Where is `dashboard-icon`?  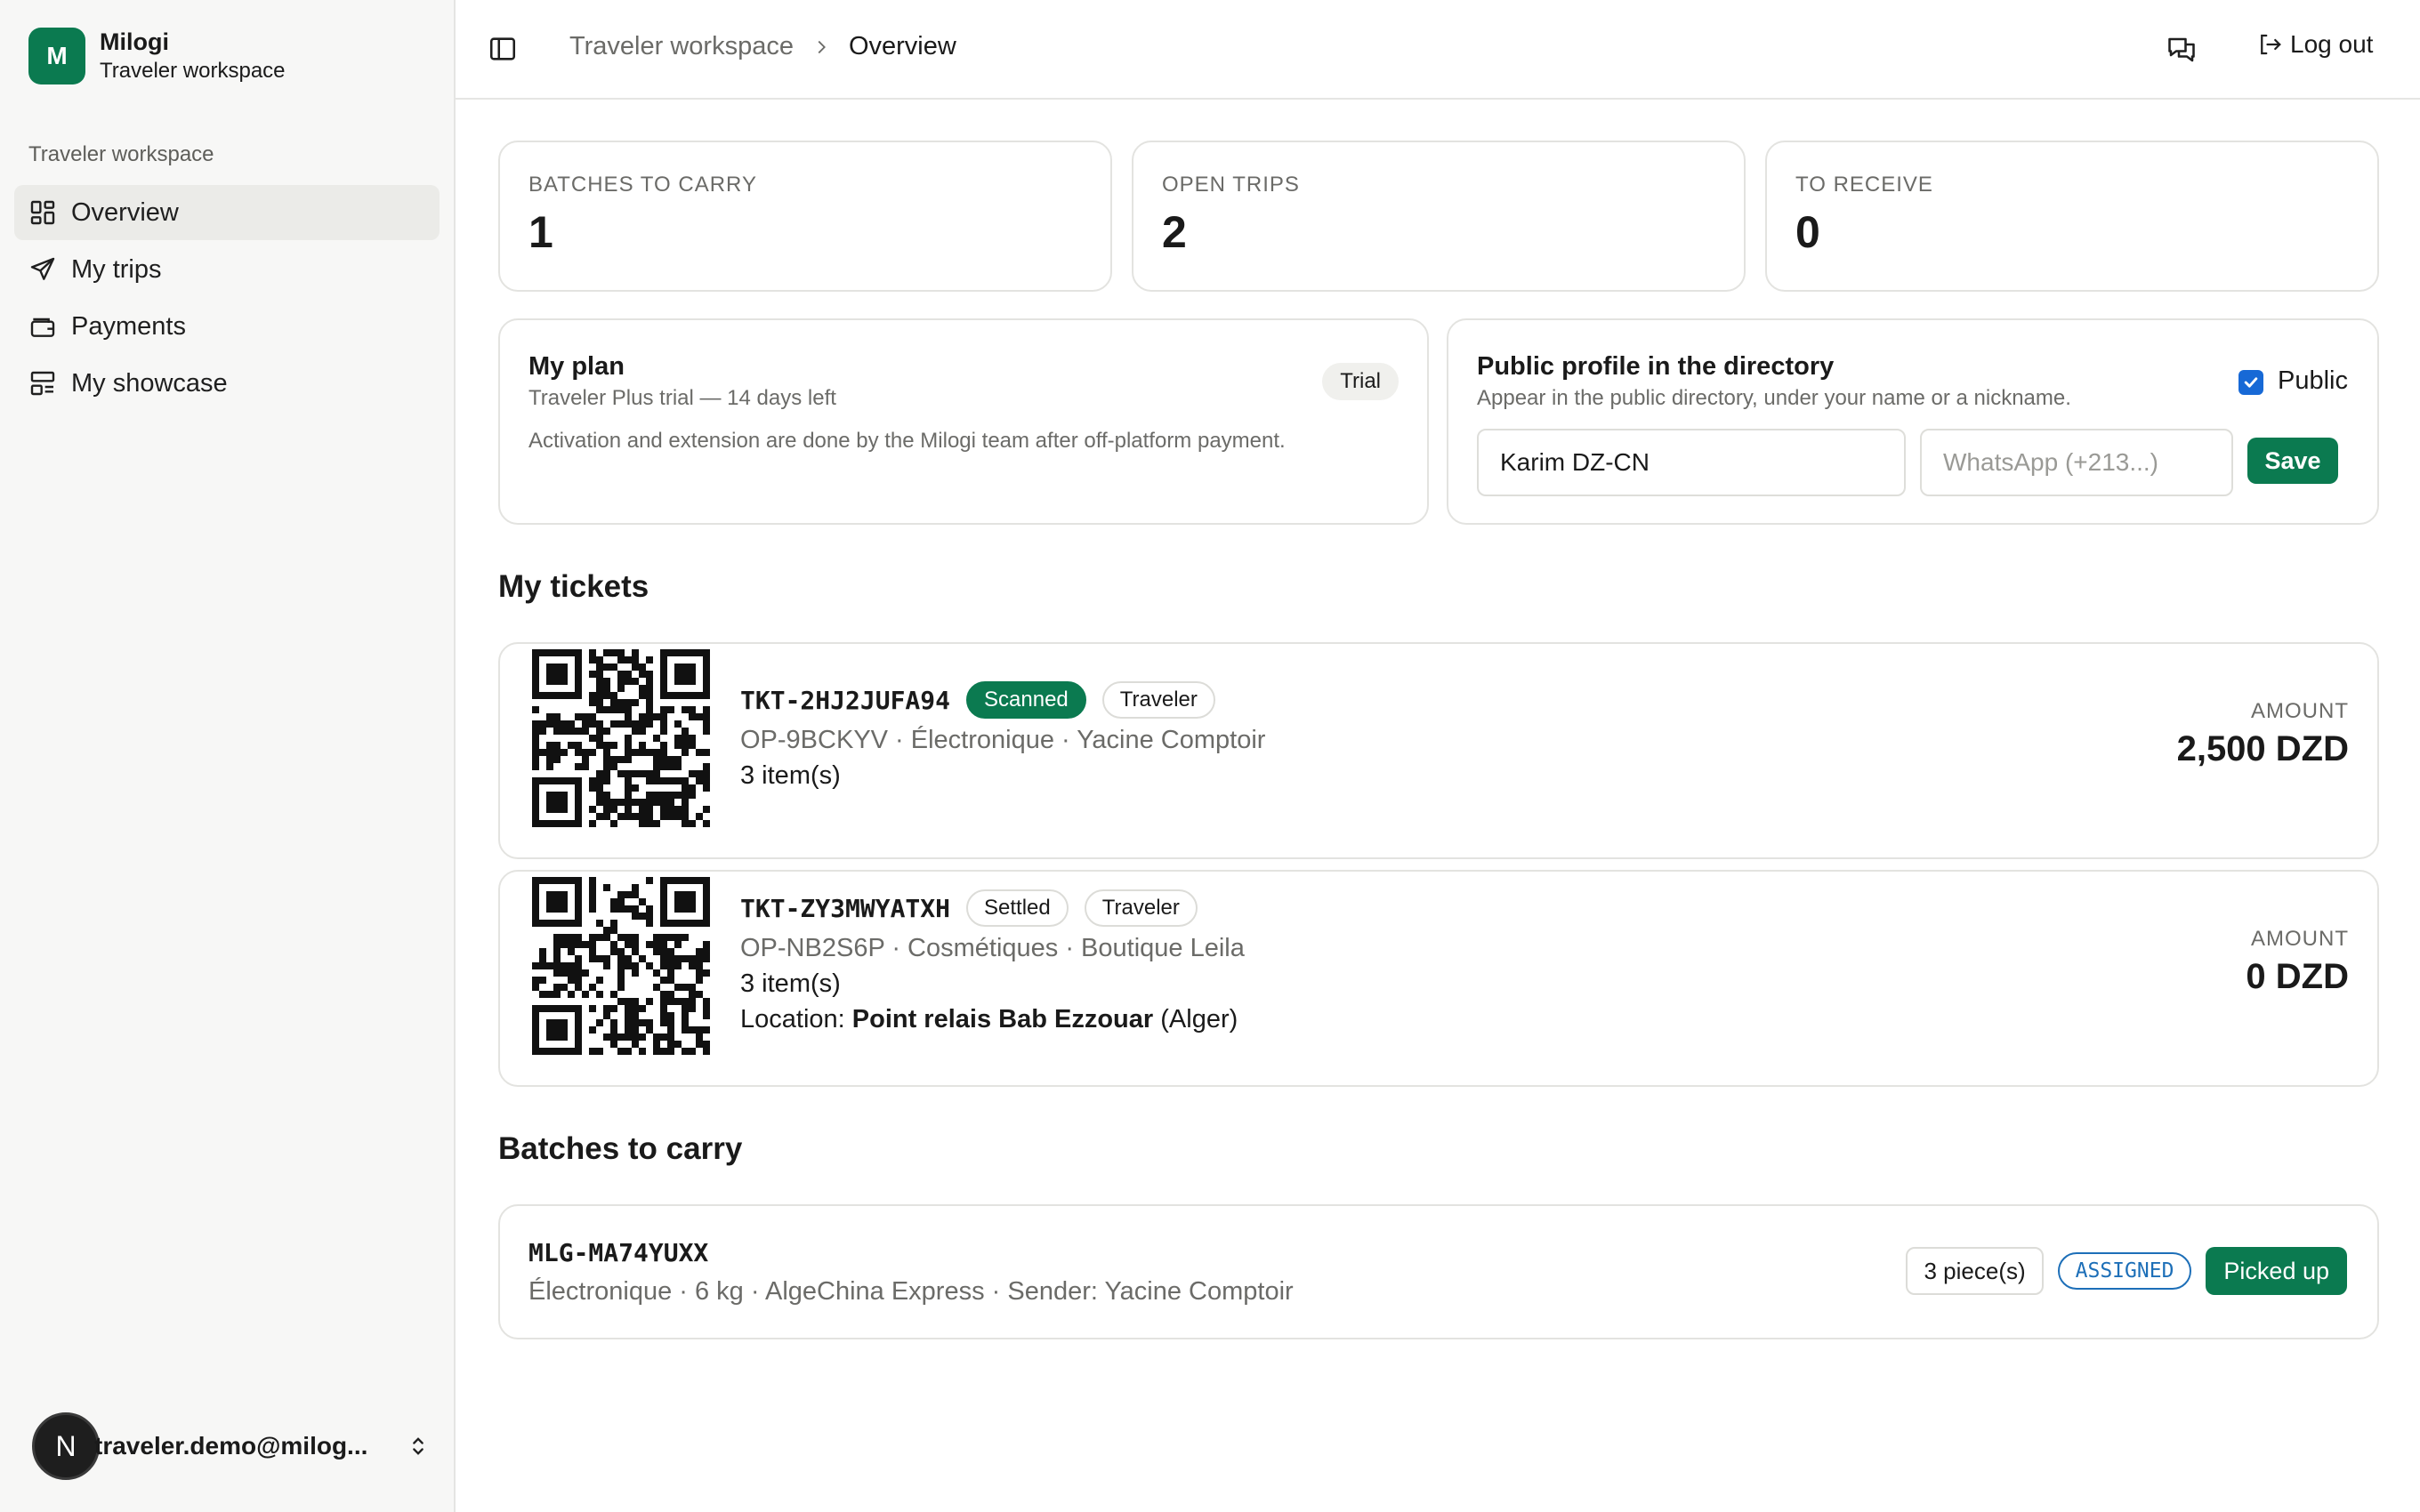
dashboard-icon is located at coordinates (42, 213).